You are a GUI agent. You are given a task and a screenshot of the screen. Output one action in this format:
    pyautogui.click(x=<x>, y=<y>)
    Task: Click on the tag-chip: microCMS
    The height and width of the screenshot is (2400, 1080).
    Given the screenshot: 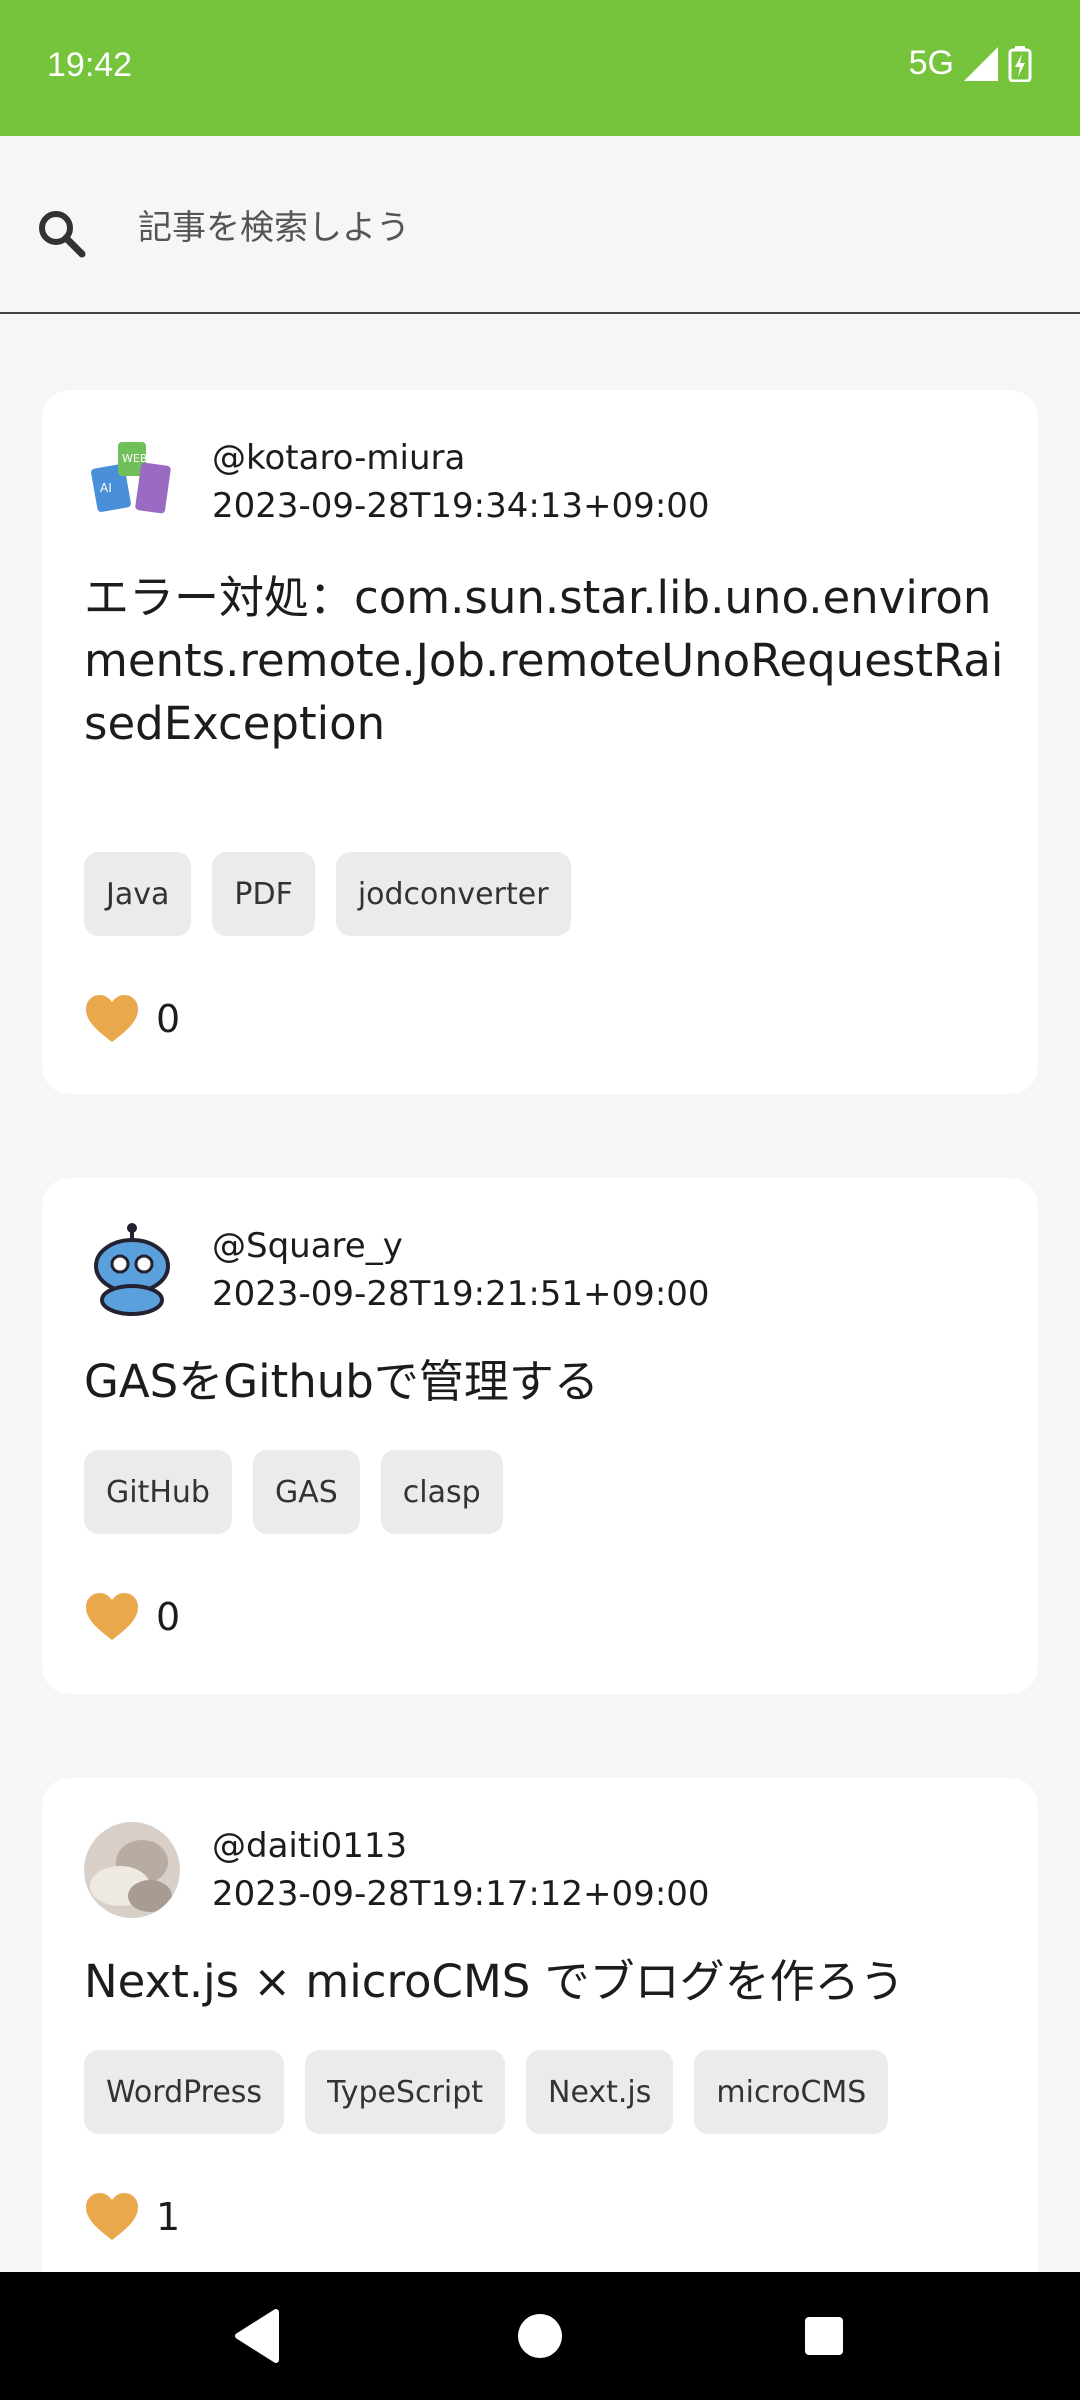 What is the action you would take?
    pyautogui.click(x=791, y=2092)
    